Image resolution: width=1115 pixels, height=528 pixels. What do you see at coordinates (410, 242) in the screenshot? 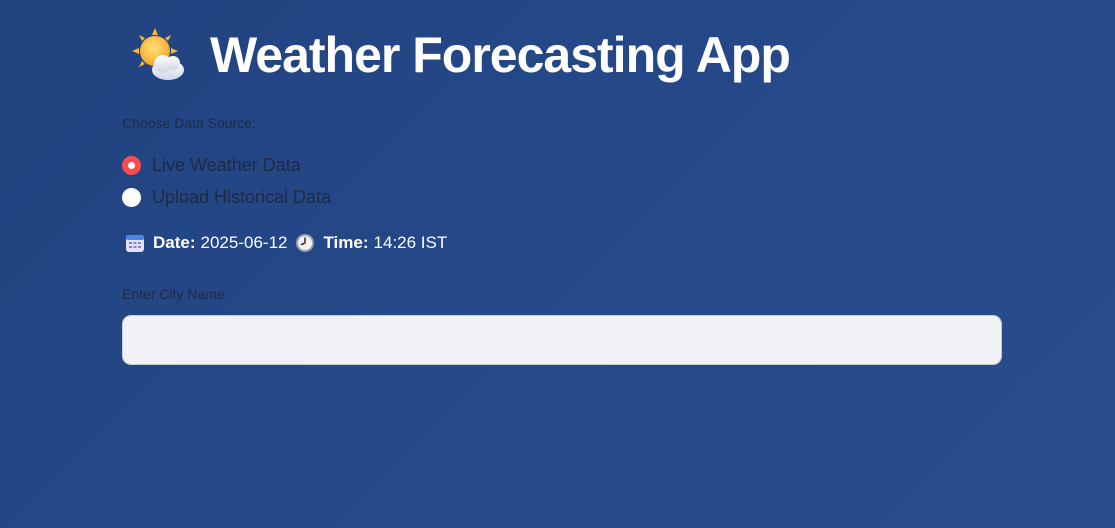
I see `time-value: 14:26 IST` at bounding box center [410, 242].